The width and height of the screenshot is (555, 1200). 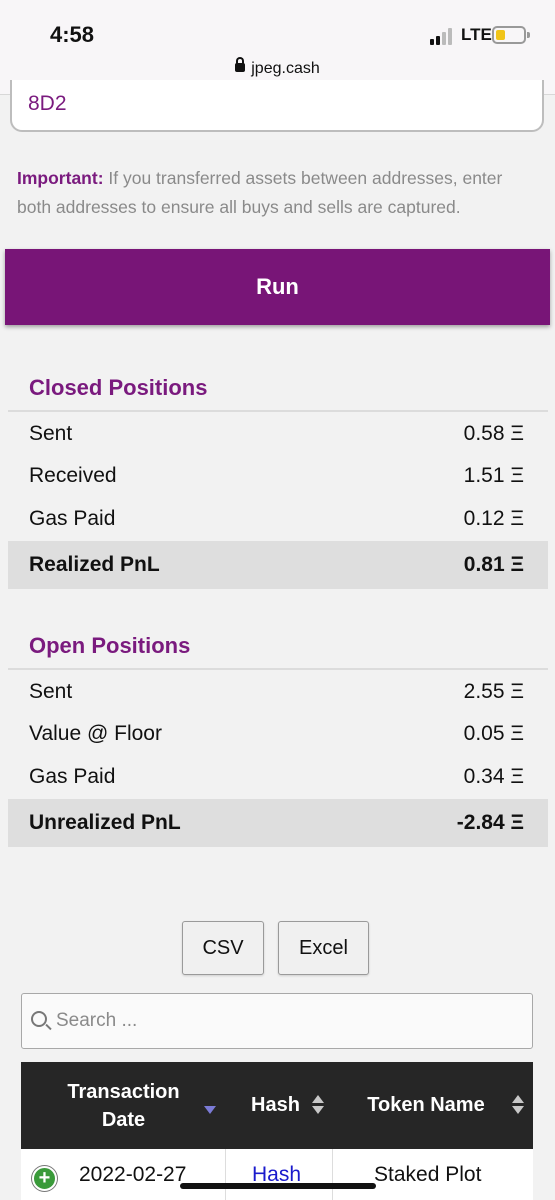 What do you see at coordinates (44, 1178) in the screenshot?
I see `expand-row-icon: +` at bounding box center [44, 1178].